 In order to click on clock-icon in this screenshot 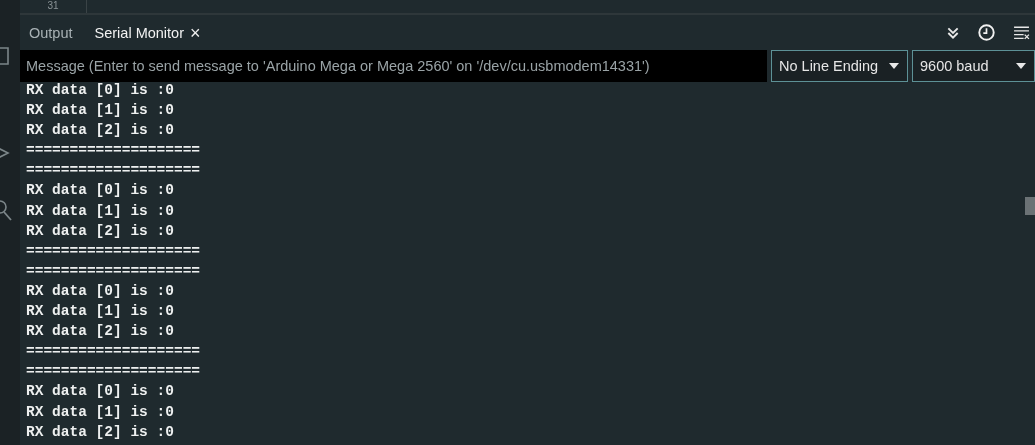, I will do `click(986, 32)`.